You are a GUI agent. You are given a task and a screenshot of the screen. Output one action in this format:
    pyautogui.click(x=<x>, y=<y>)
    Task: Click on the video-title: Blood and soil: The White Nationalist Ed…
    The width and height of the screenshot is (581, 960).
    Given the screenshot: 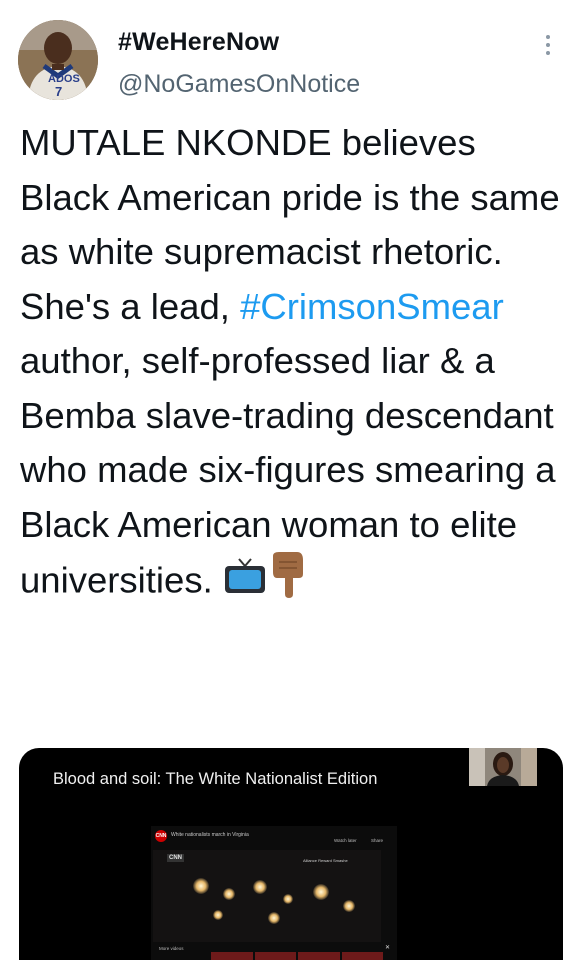 What is the action you would take?
    pyautogui.click(x=215, y=779)
    